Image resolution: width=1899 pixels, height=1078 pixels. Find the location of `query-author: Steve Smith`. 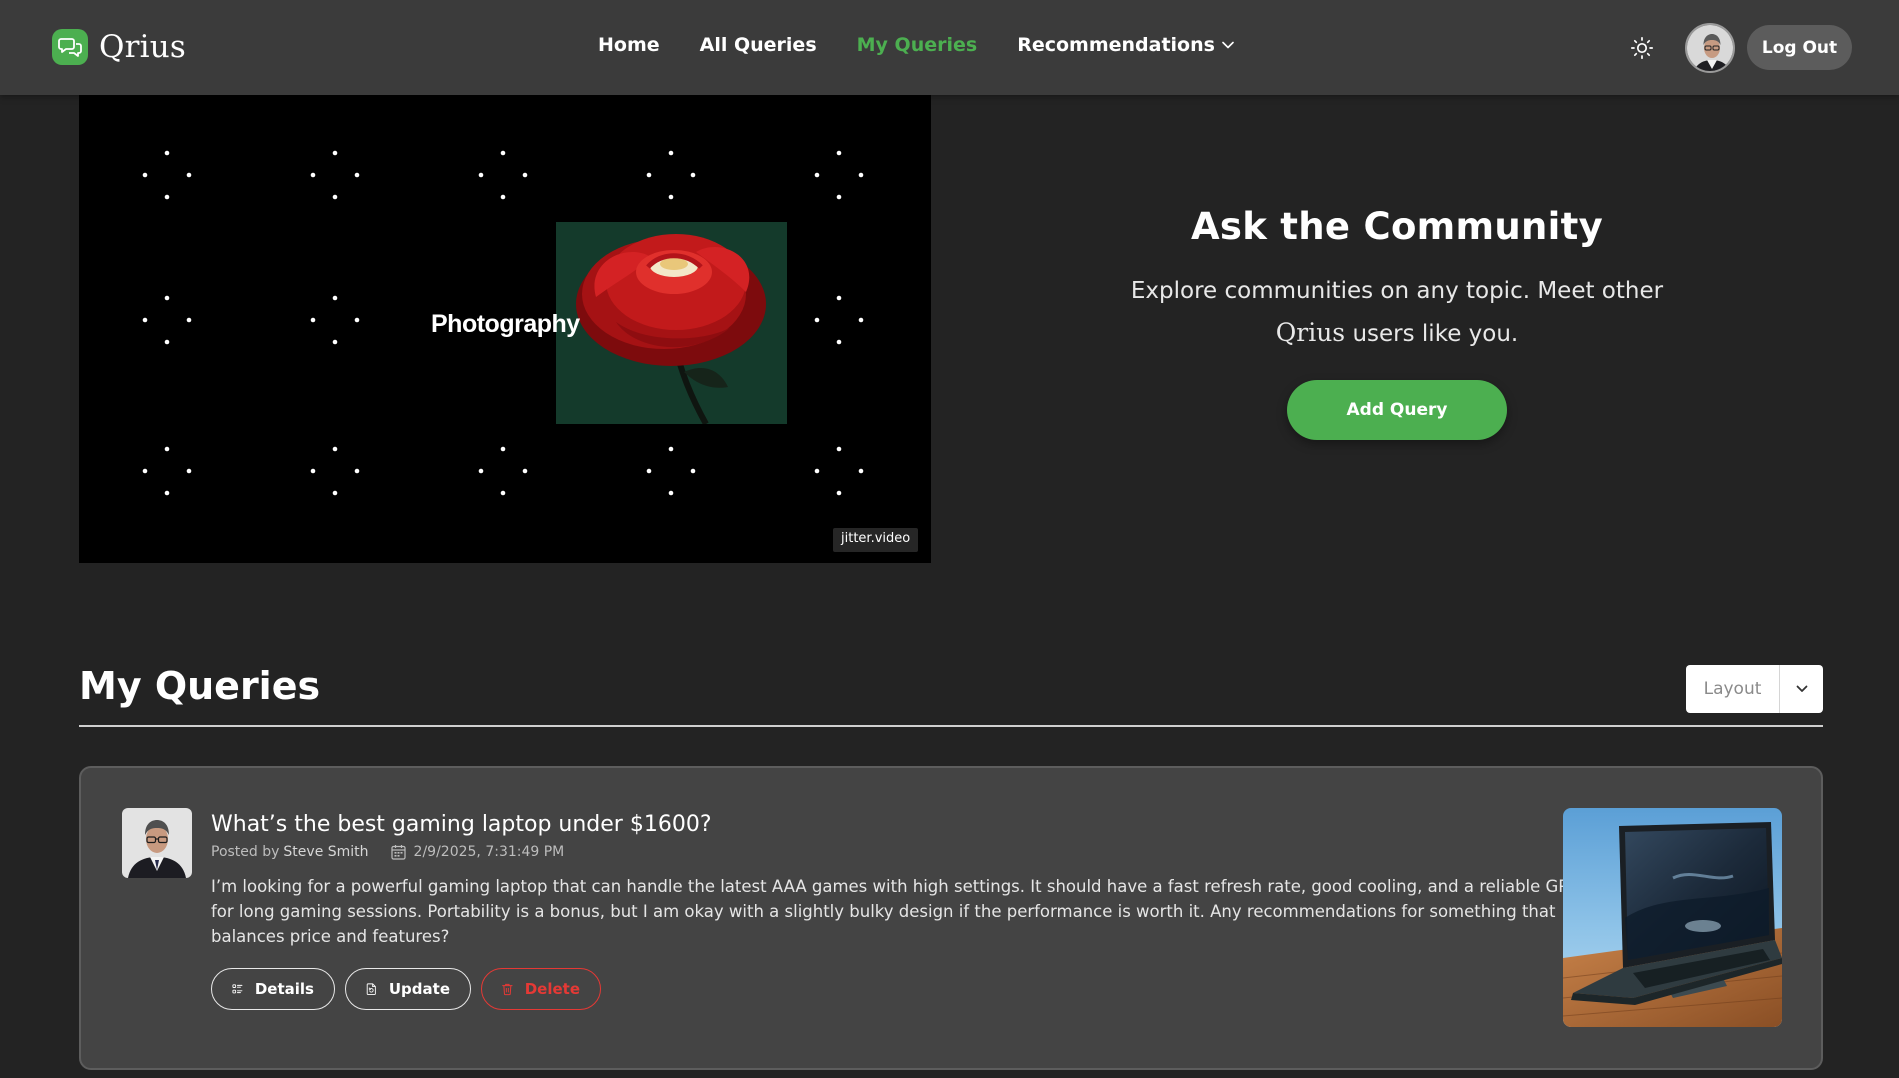

query-author: Steve Smith is located at coordinates (326, 852).